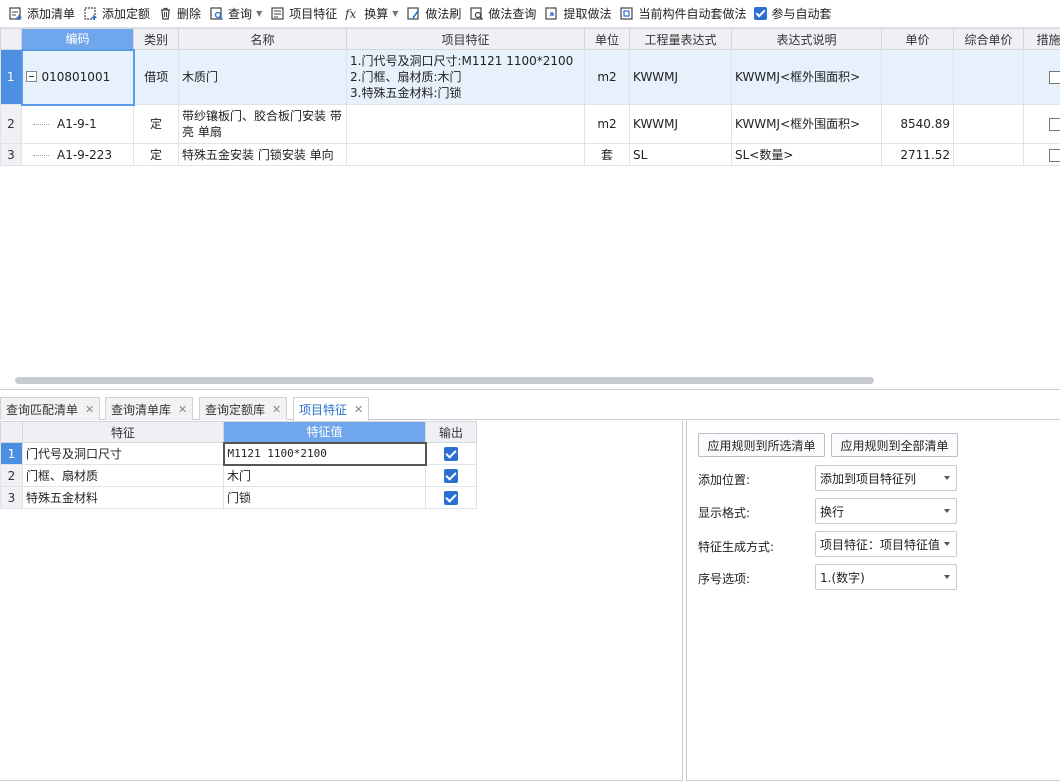 The width and height of the screenshot is (1060, 783). I want to click on header-category: 类别, so click(156, 39).